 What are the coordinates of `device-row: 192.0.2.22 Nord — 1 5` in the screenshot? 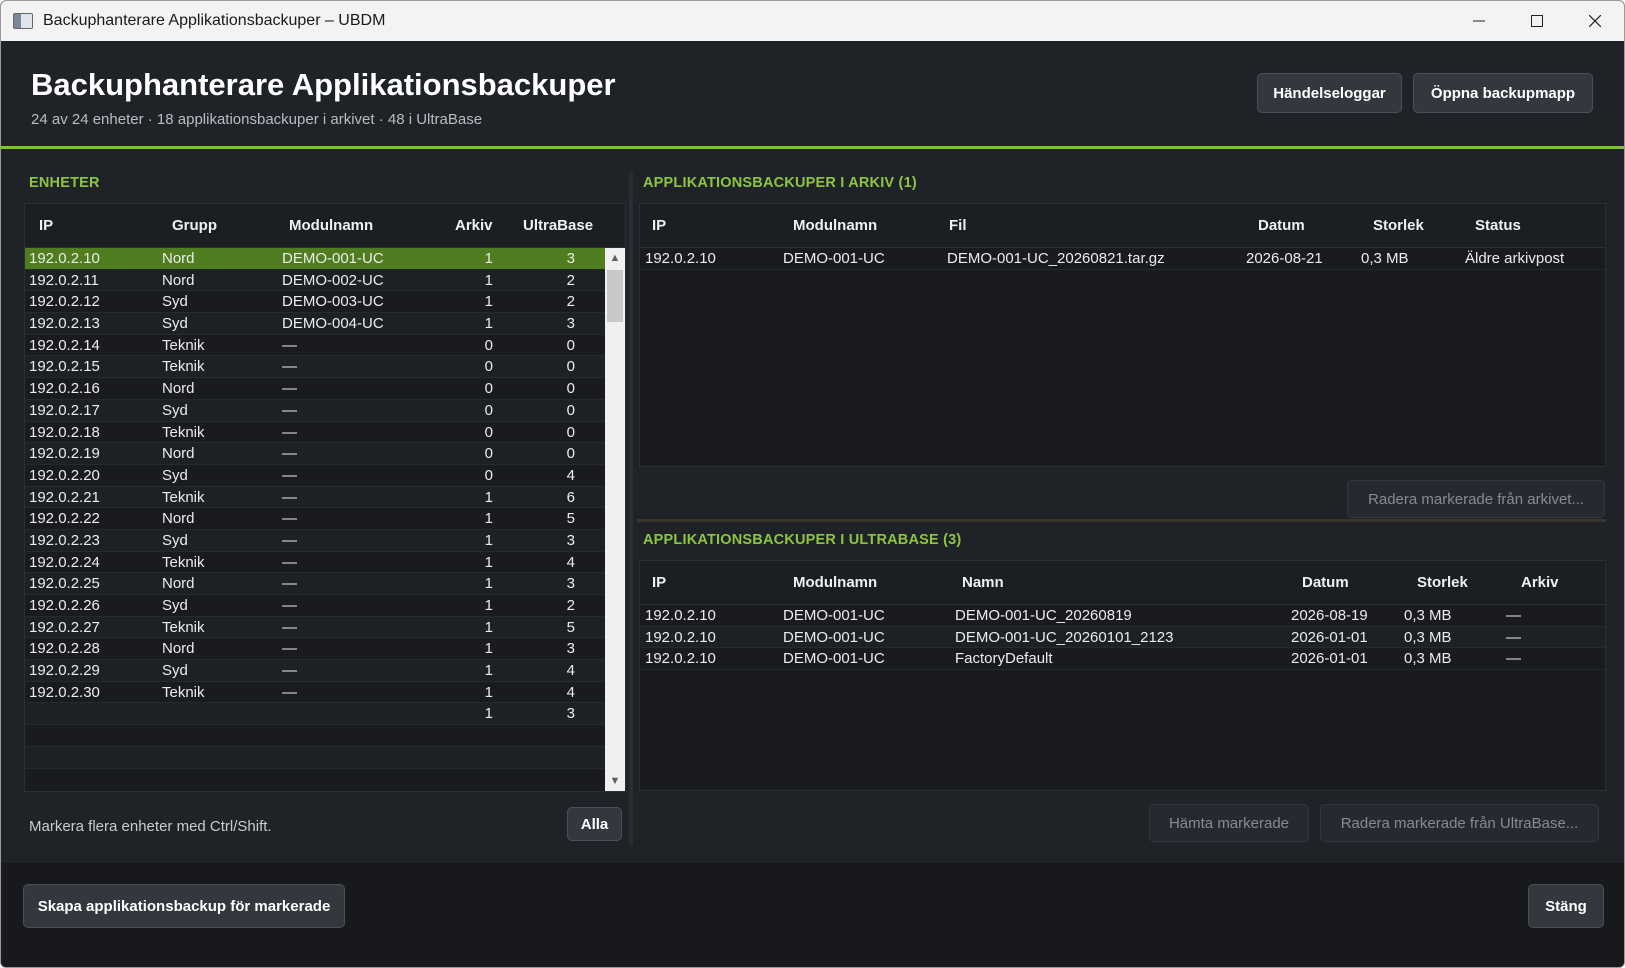 It's located at (325, 519).